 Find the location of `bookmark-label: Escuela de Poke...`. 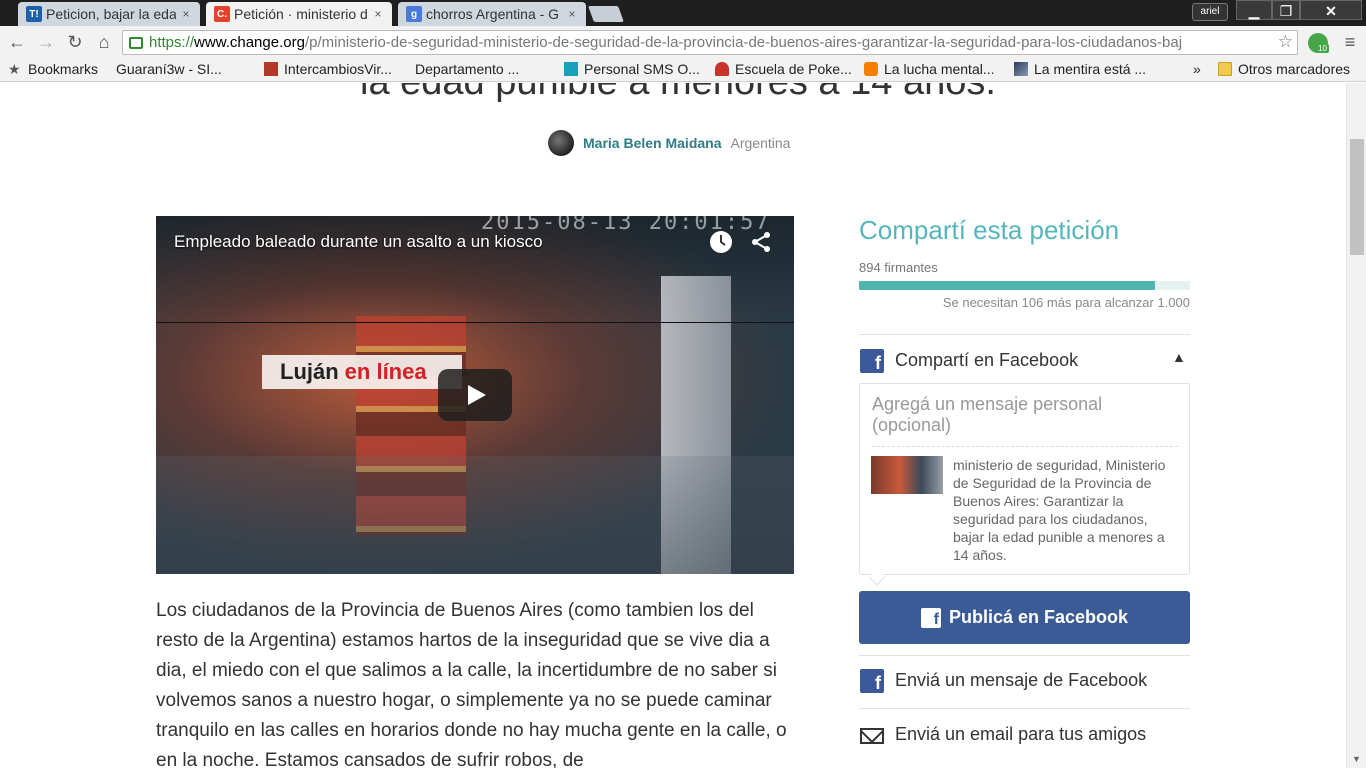

bookmark-label: Escuela de Poke... is located at coordinates (793, 69).